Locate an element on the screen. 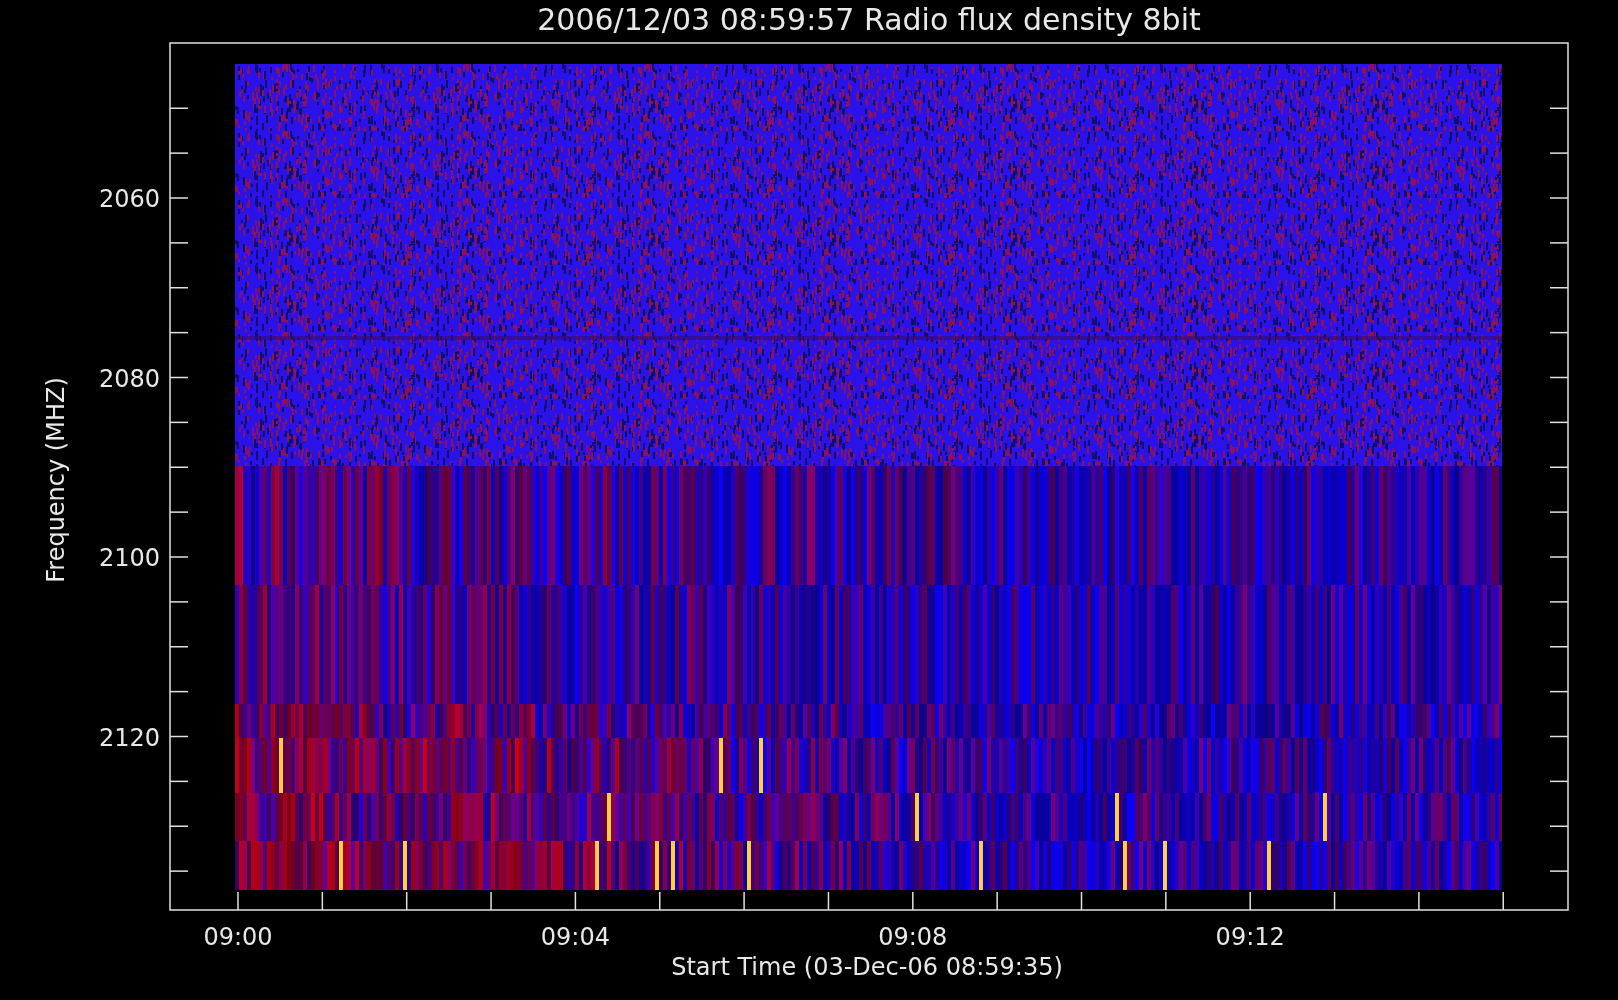 This screenshot has height=1000, width=1618. chart-title: 2006/12/03 08:59:57 Radio flux density 8bit is located at coordinates (869, 19).